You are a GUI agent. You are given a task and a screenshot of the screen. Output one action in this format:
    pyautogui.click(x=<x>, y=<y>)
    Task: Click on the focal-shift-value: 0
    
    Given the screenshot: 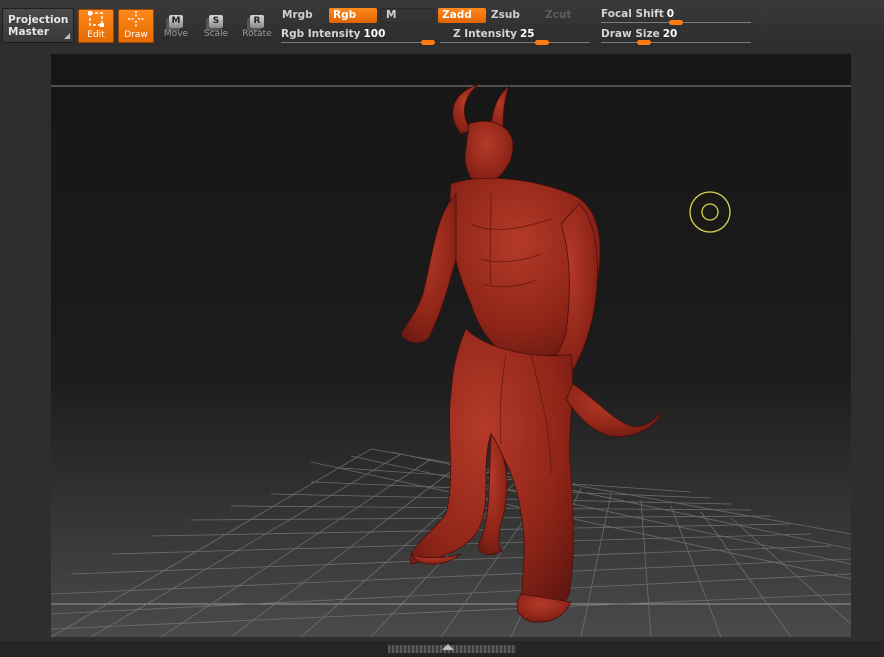 What is the action you would take?
    pyautogui.click(x=670, y=14)
    